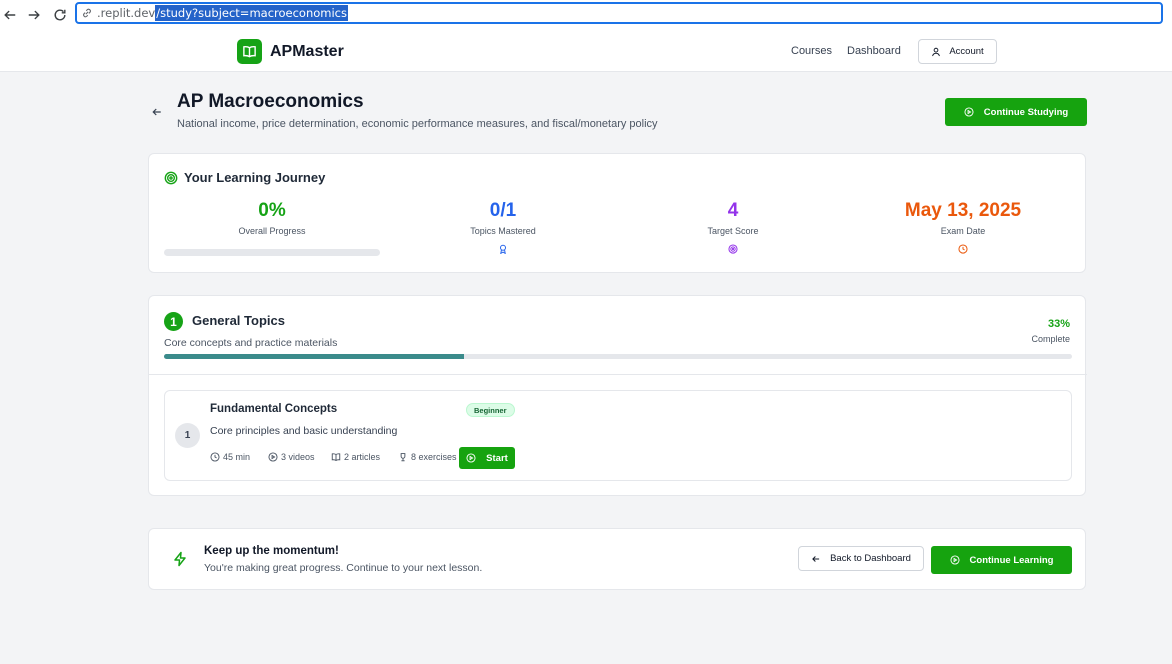  What do you see at coordinates (272, 252) in the screenshot?
I see `overall-progress-bar` at bounding box center [272, 252].